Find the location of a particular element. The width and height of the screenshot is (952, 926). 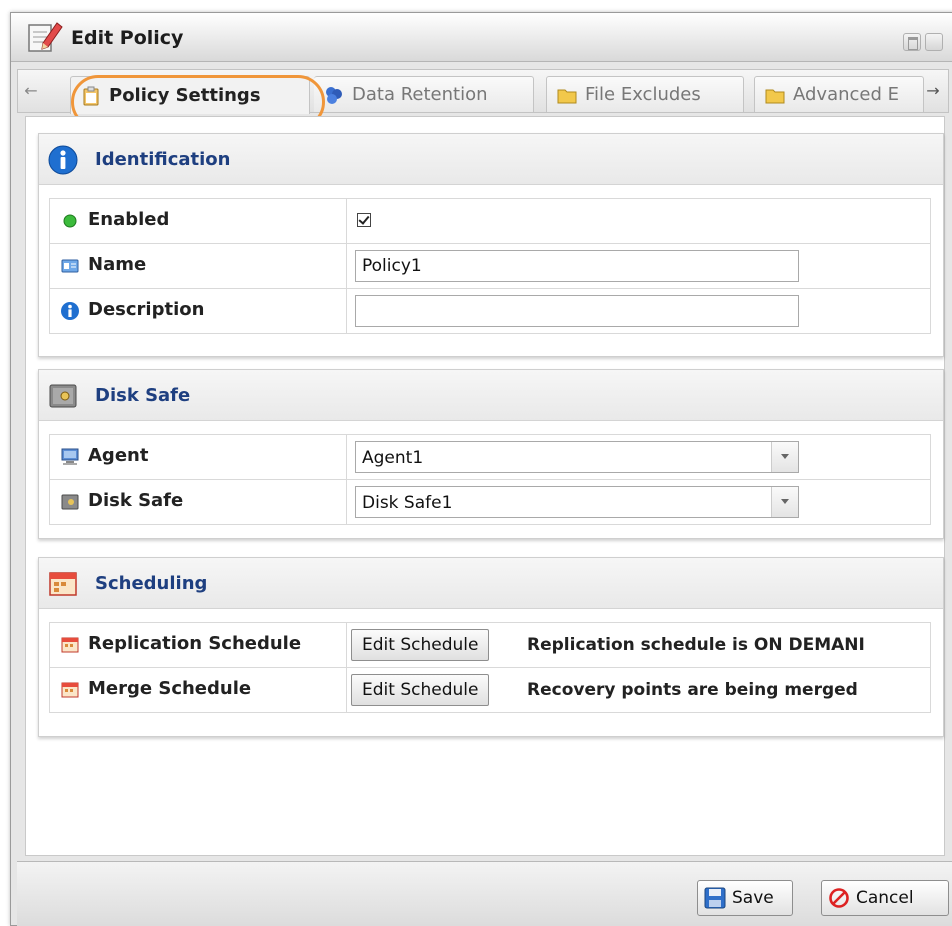

disk-safe-label: Disk Safe is located at coordinates (136, 500).